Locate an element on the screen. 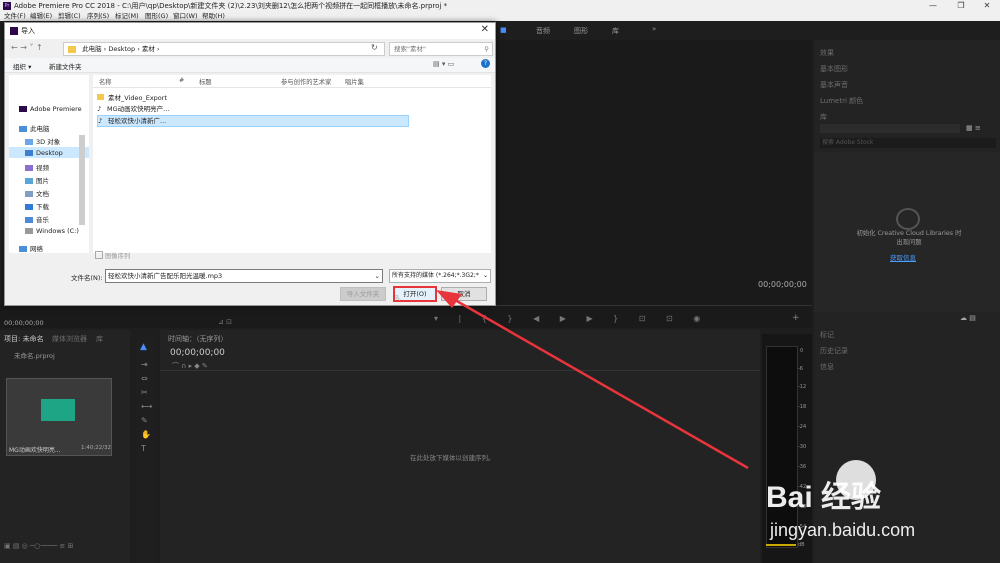  watermark-brand: Bai 经验 is located at coordinates (824, 497).